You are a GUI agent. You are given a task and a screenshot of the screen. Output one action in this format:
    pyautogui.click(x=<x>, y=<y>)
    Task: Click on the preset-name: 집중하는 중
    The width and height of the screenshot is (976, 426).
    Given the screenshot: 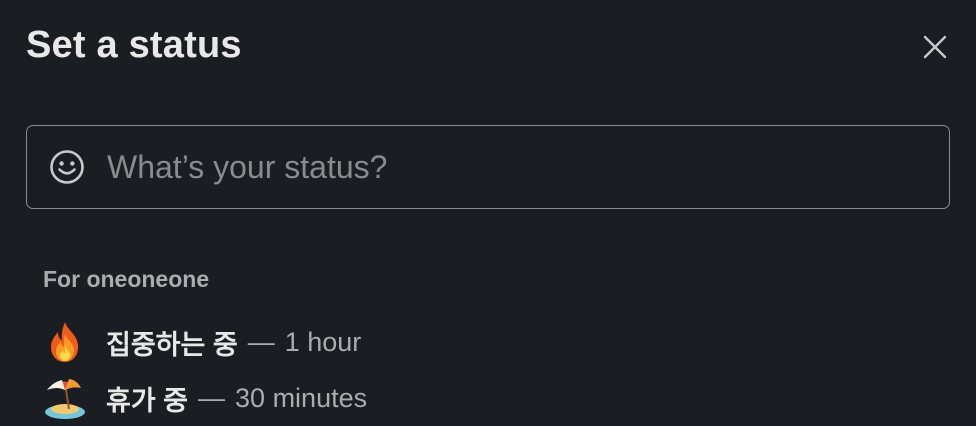 What is the action you would take?
    pyautogui.click(x=172, y=344)
    